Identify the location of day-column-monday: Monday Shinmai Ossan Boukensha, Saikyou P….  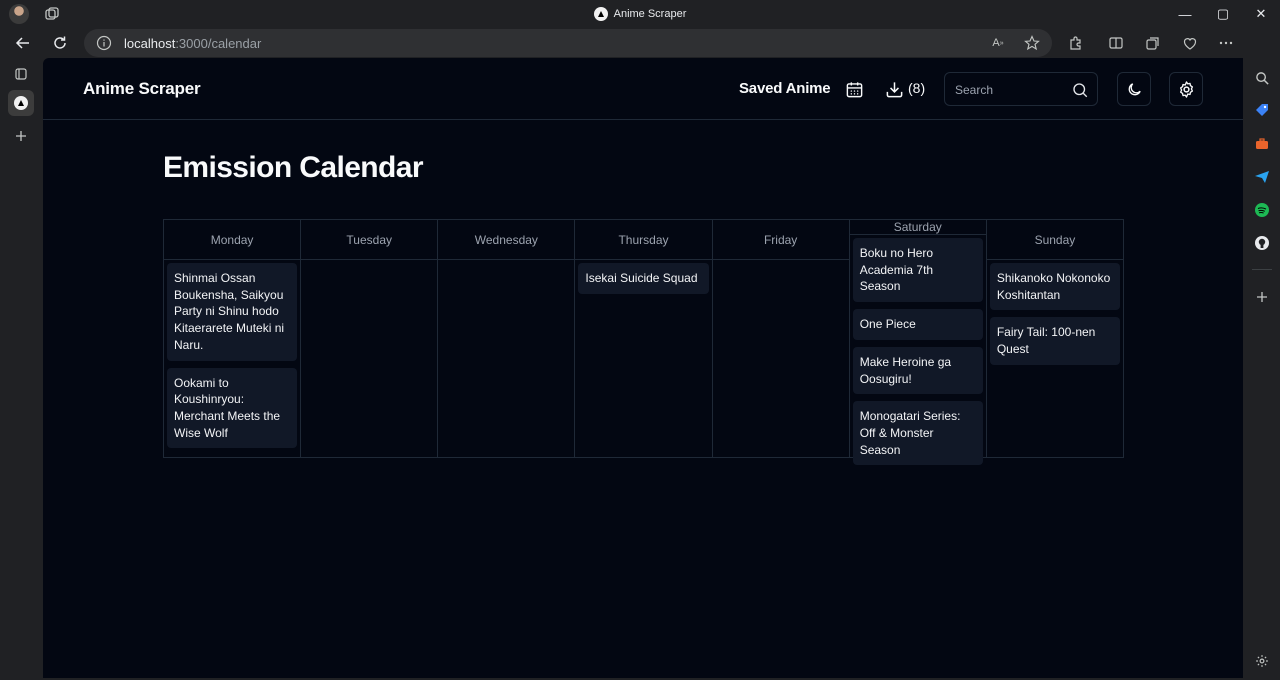
(233, 338).